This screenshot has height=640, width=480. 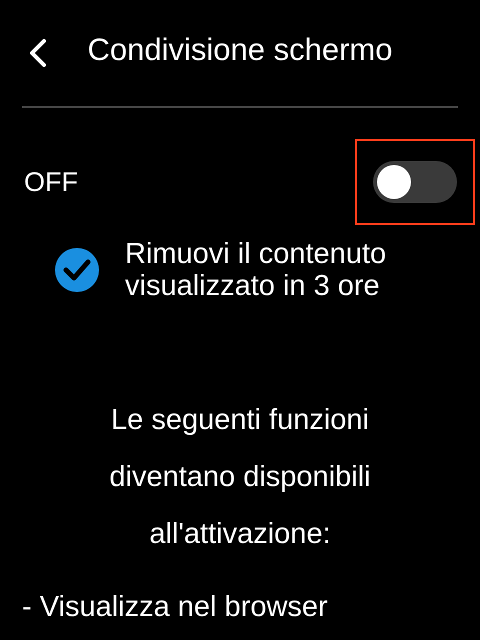 What do you see at coordinates (38, 53) in the screenshot?
I see `back-button` at bounding box center [38, 53].